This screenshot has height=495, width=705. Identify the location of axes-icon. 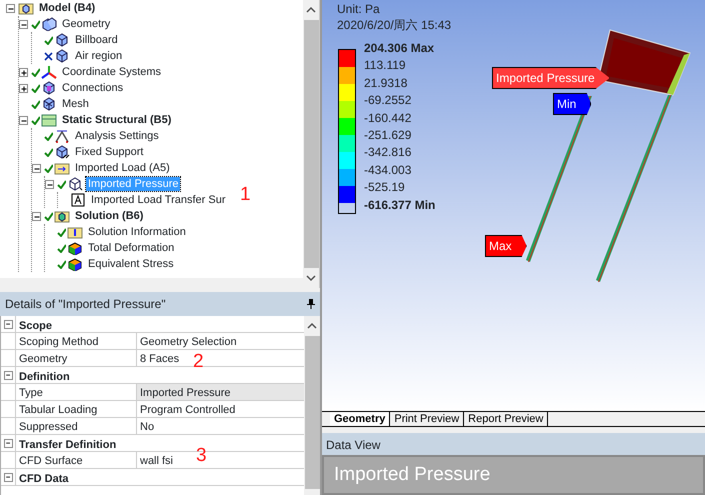
(49, 72).